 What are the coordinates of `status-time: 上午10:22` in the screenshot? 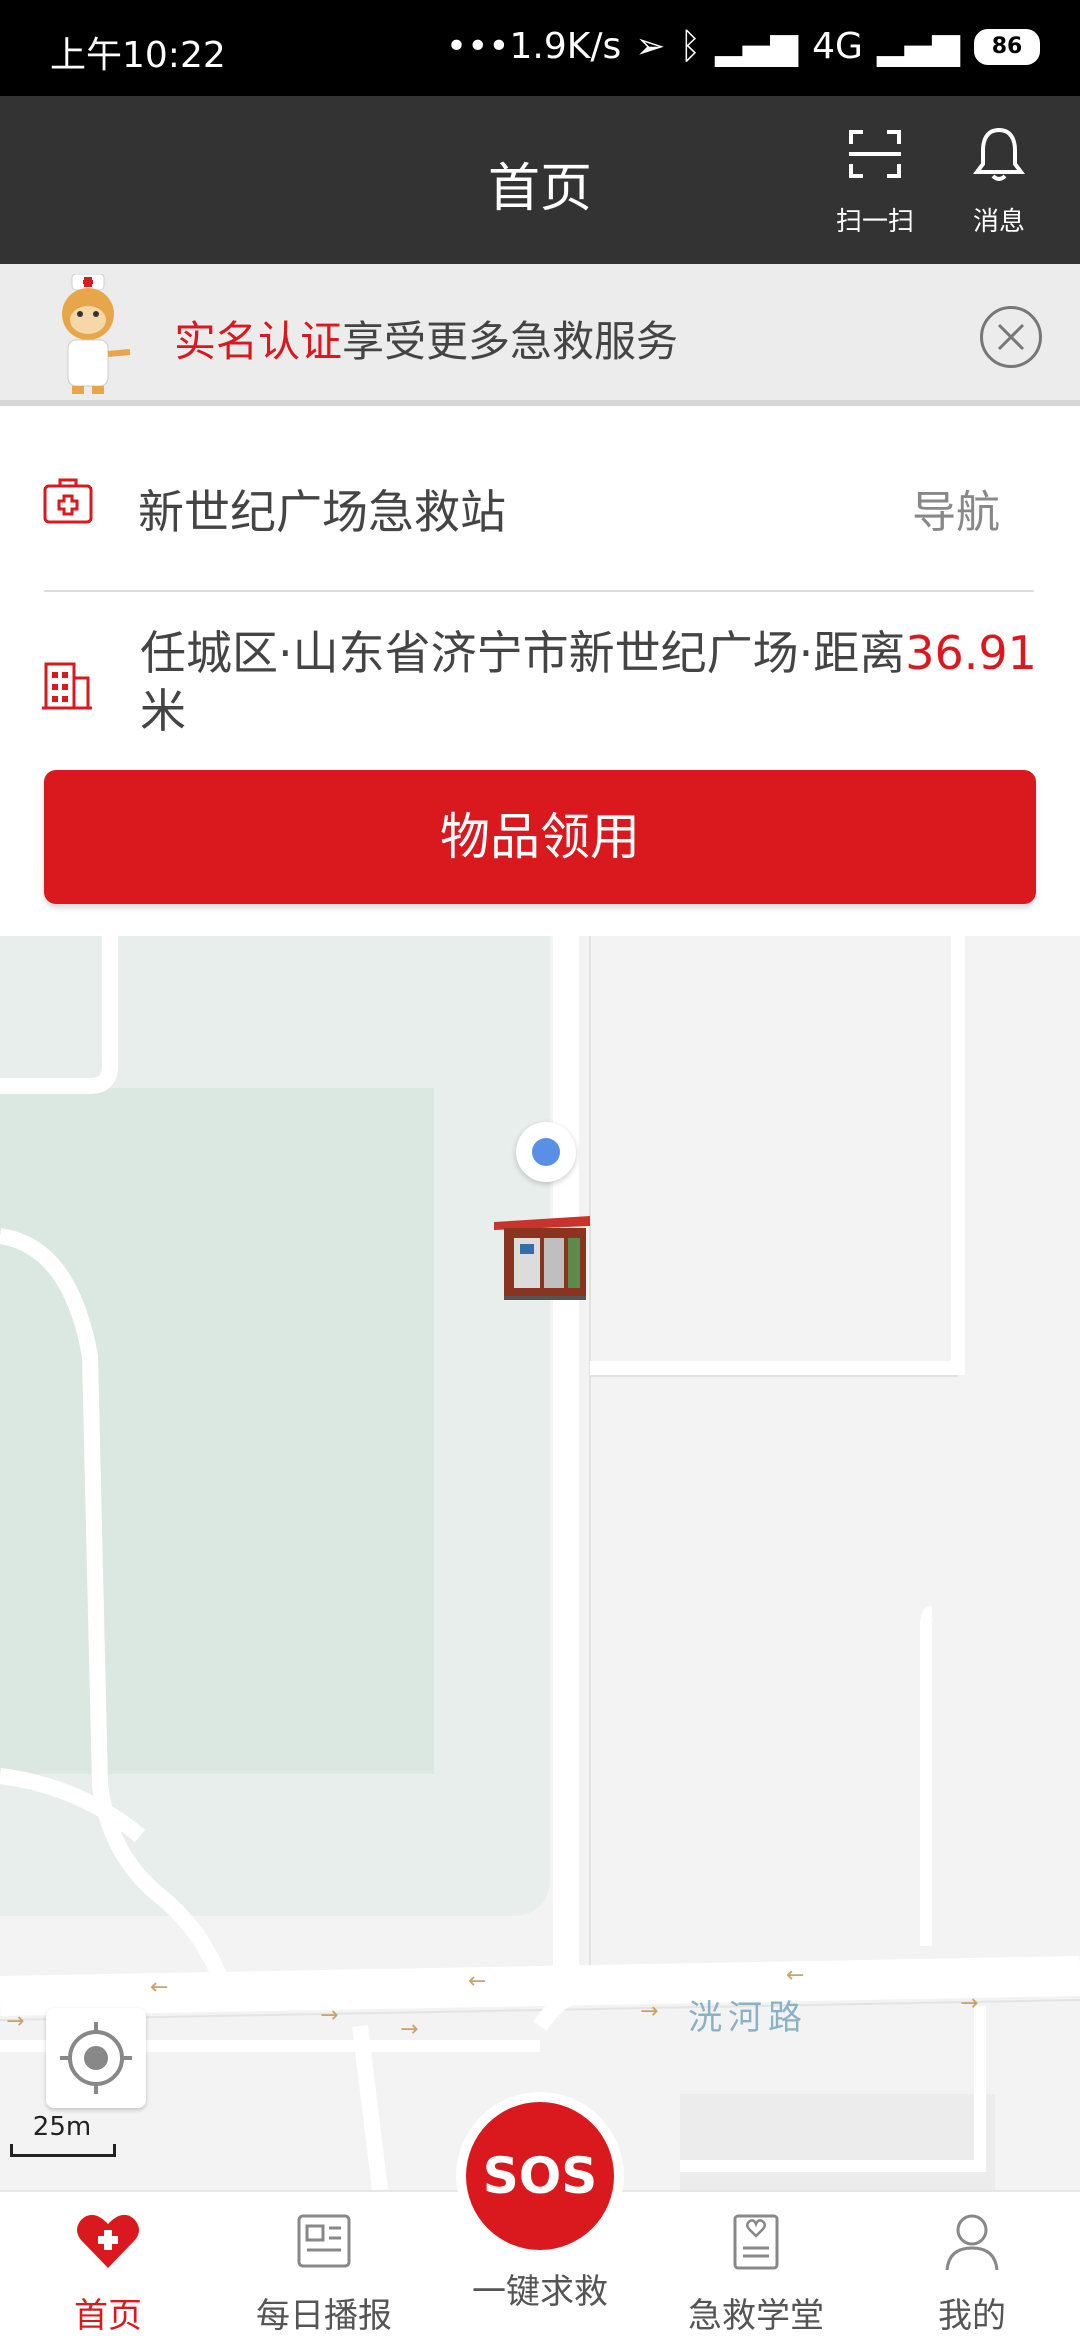 It's located at (138, 55).